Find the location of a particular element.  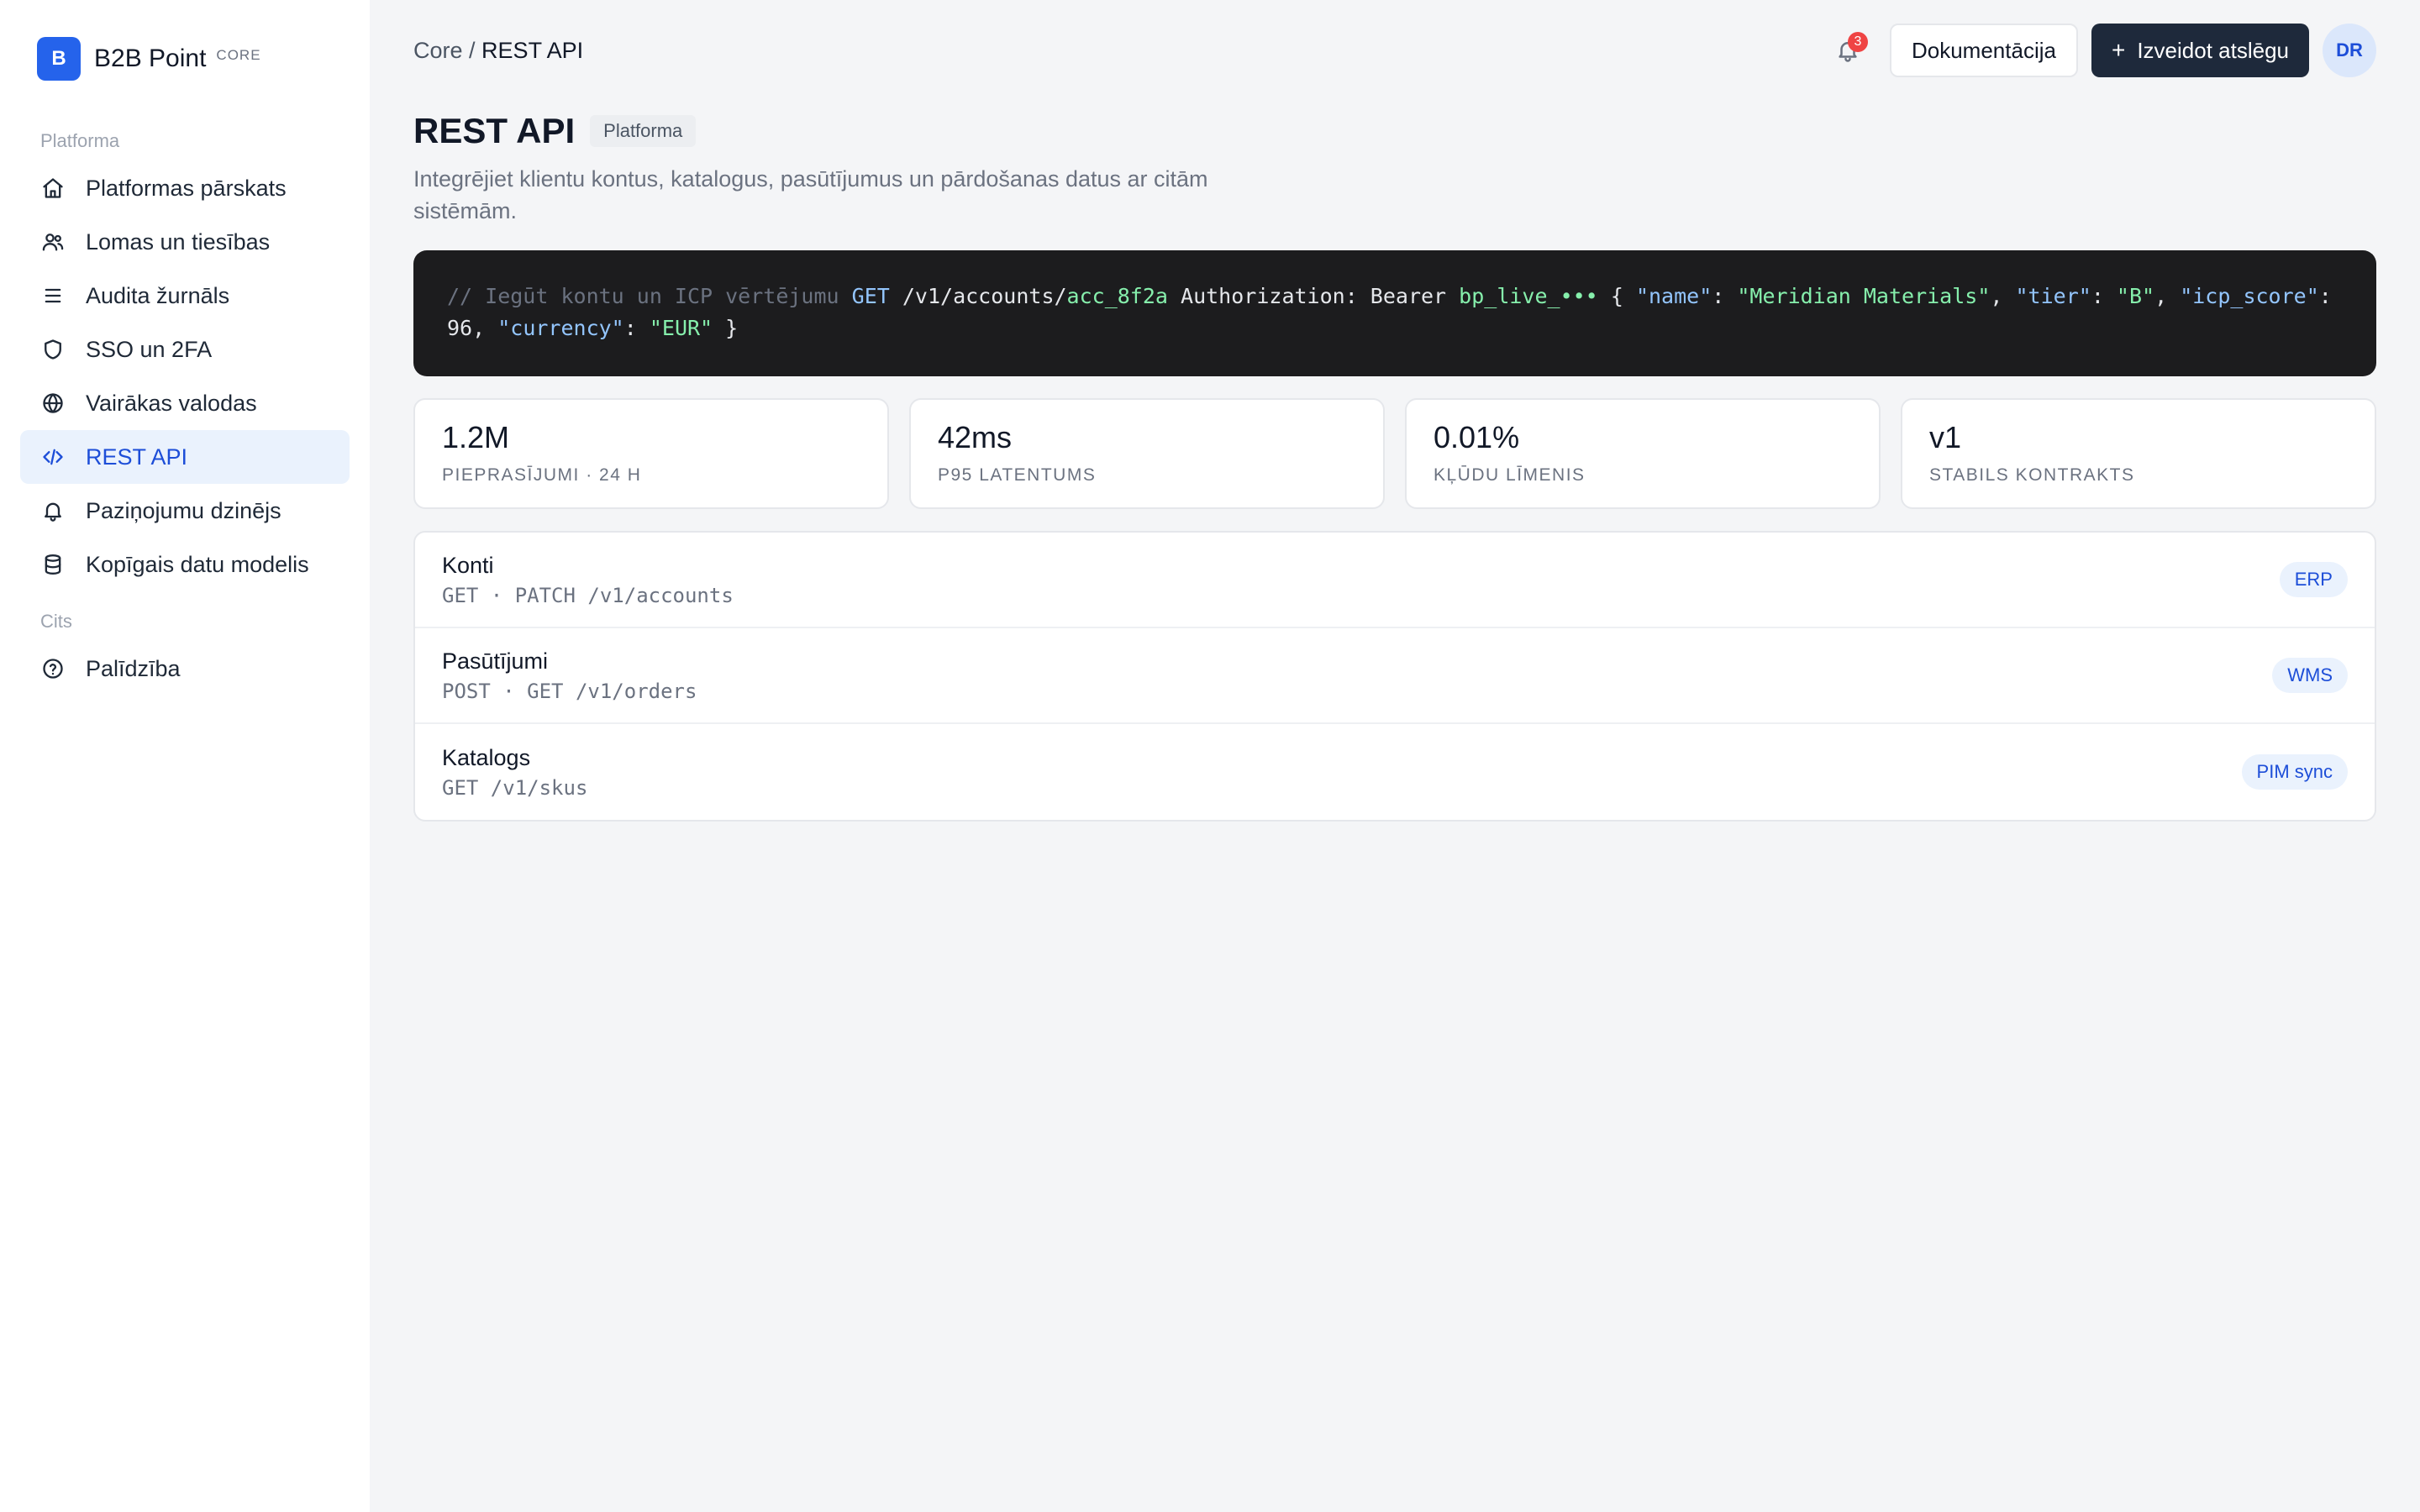

plus-icon: + is located at coordinates (2118, 50).